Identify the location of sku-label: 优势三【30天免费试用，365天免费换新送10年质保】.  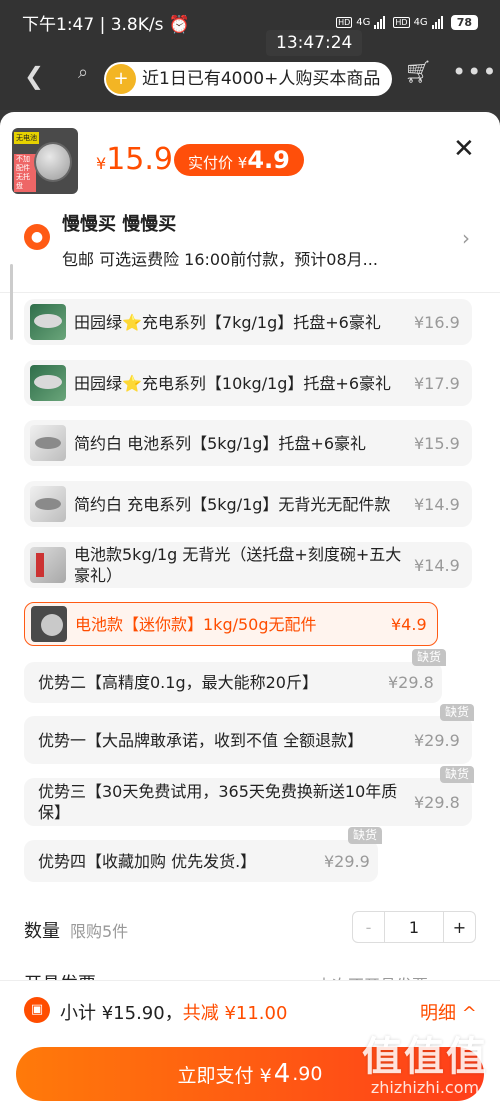
(218, 802).